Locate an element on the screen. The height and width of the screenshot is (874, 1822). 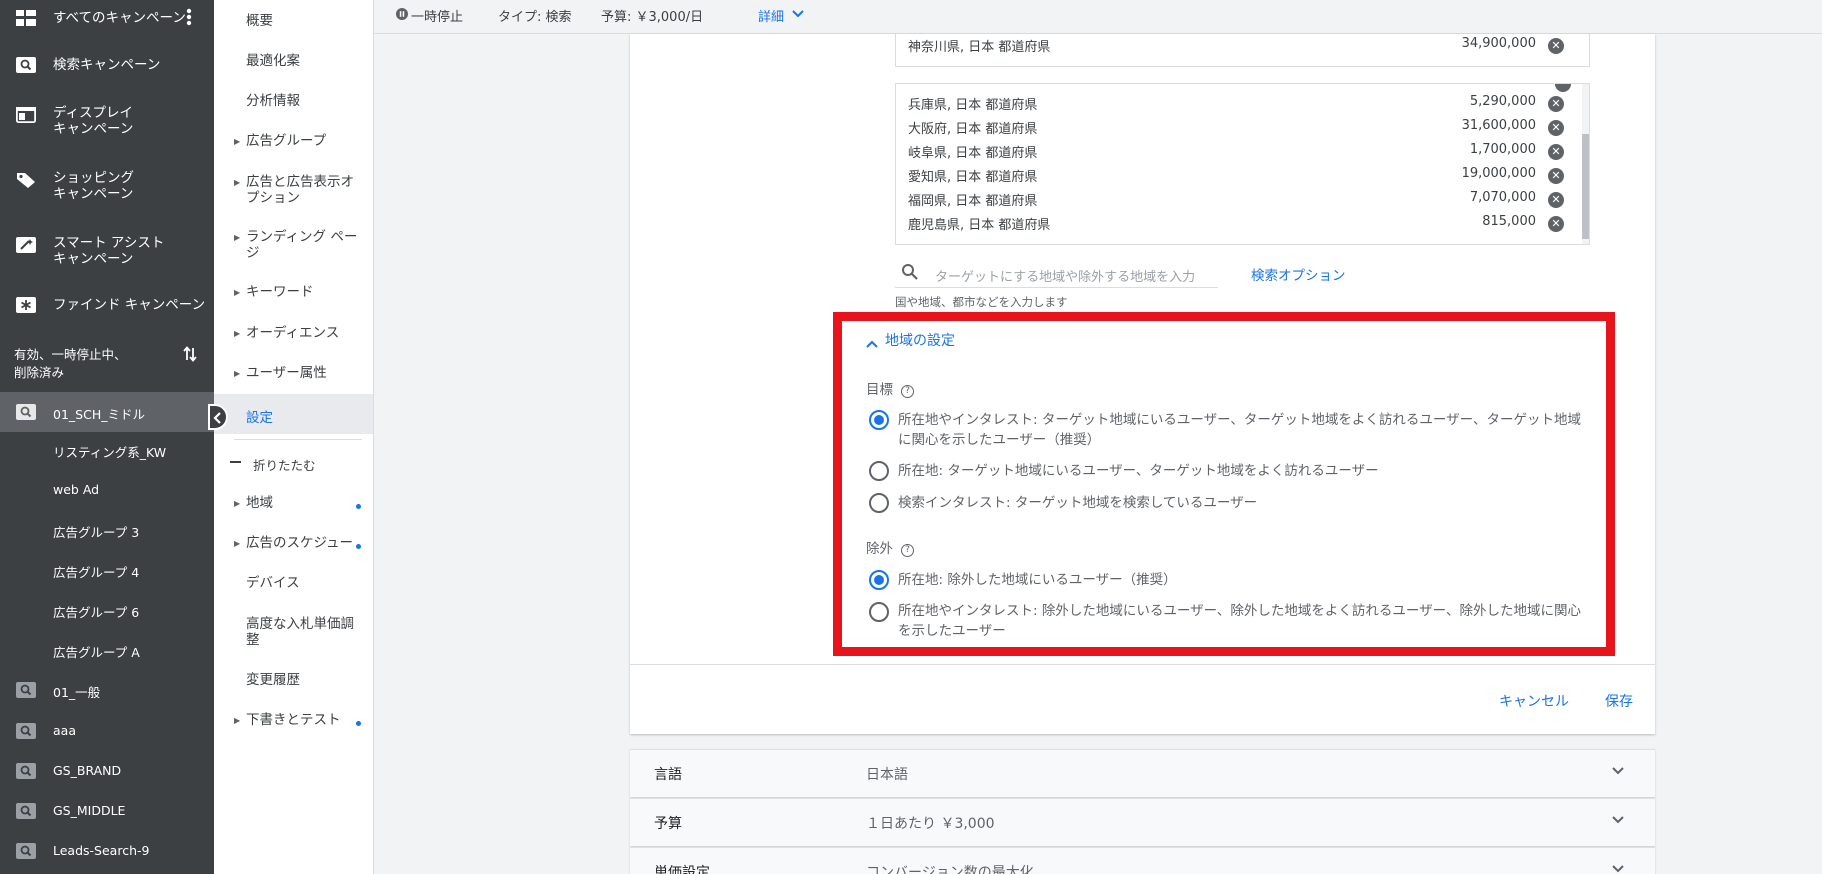
exclude-option-presence-radio is located at coordinates (879, 580).